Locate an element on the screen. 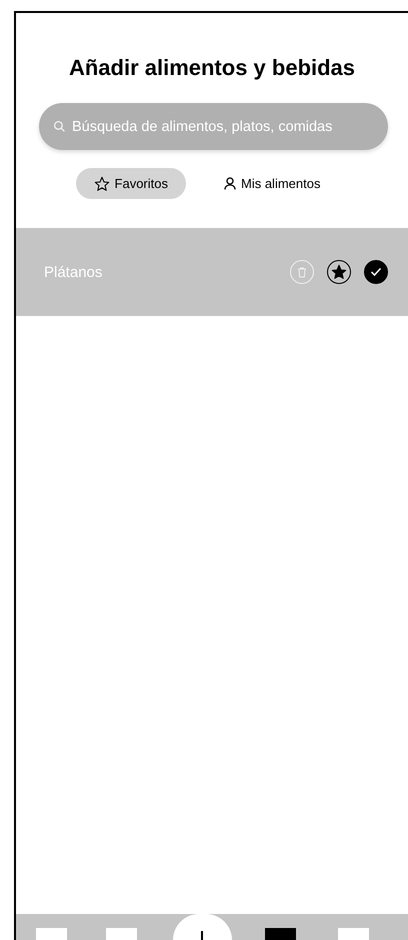 The image size is (408, 940). filter-tab: Mis alimentos is located at coordinates (272, 183).